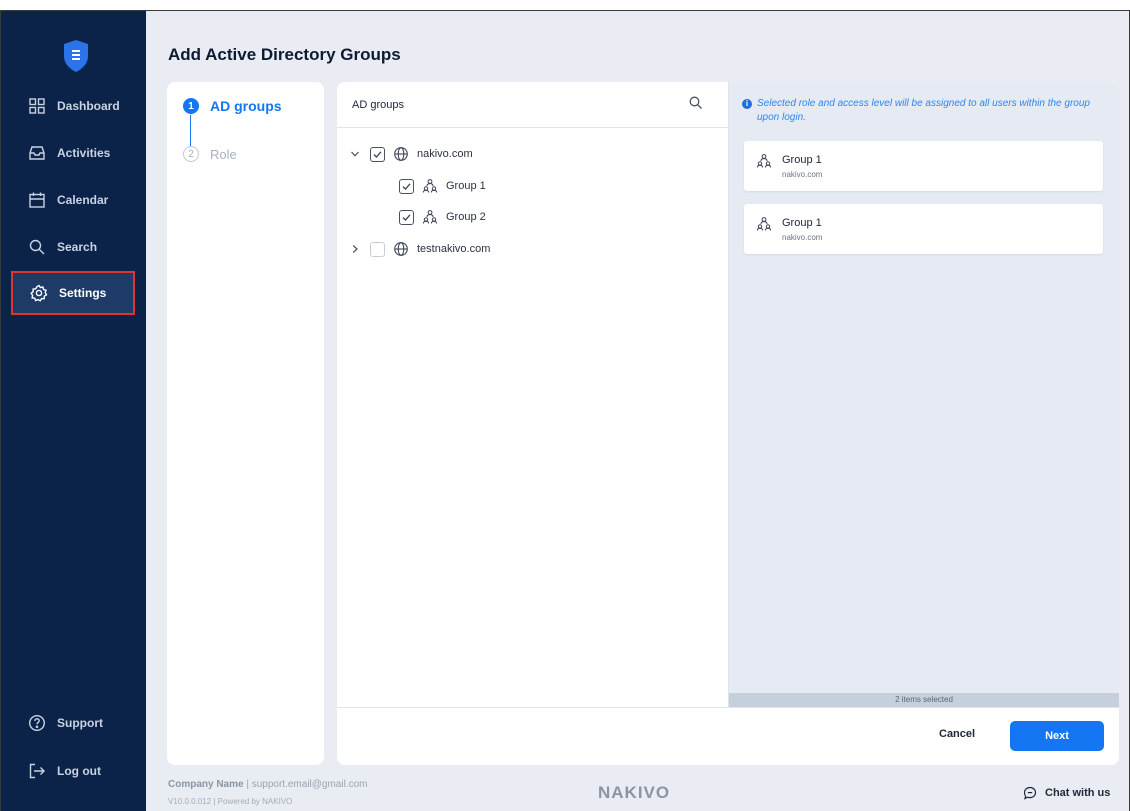  I want to click on footer-brand-logo: NAKIVO, so click(634, 792).